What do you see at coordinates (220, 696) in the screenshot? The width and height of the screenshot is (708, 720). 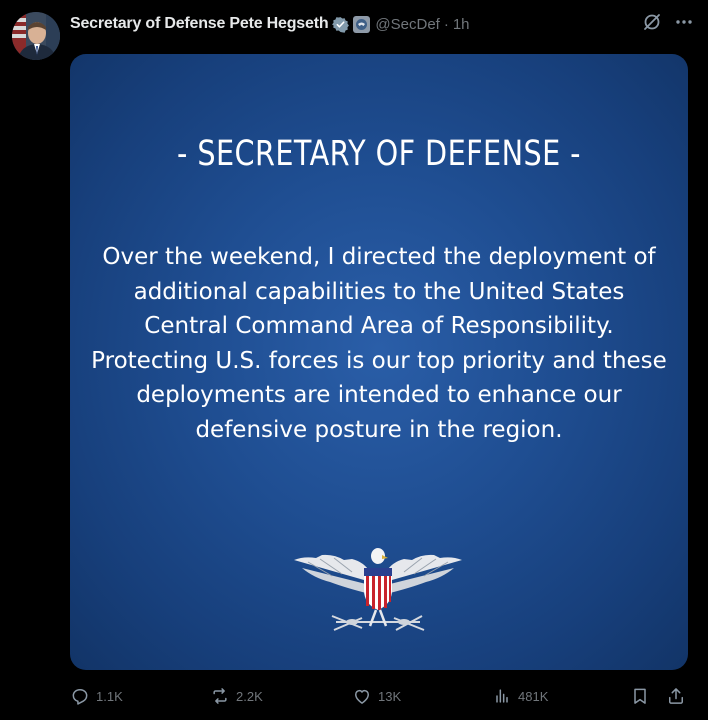 I see `repost-icon` at bounding box center [220, 696].